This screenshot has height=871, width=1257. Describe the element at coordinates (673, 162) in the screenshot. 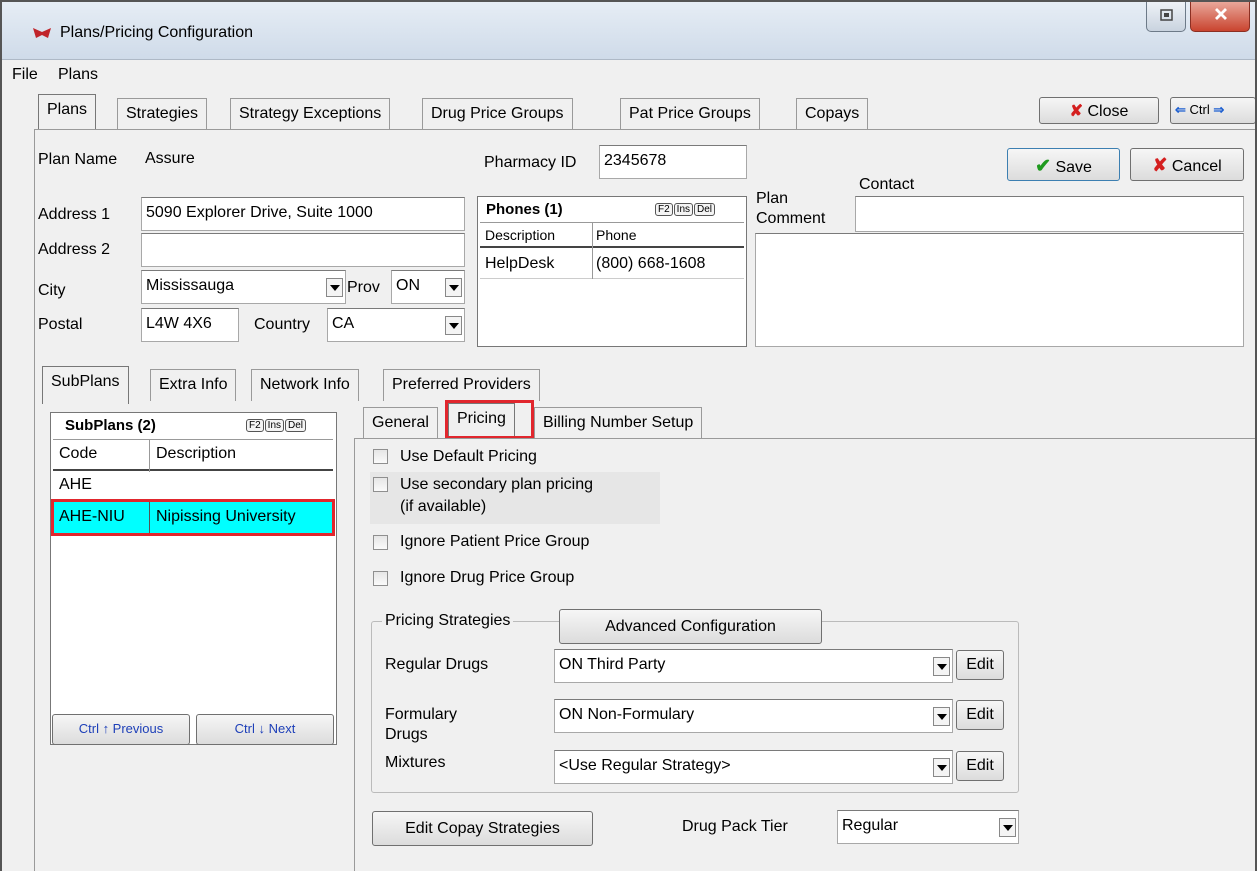

I see `pharmacy-id-field: 2345678` at that location.